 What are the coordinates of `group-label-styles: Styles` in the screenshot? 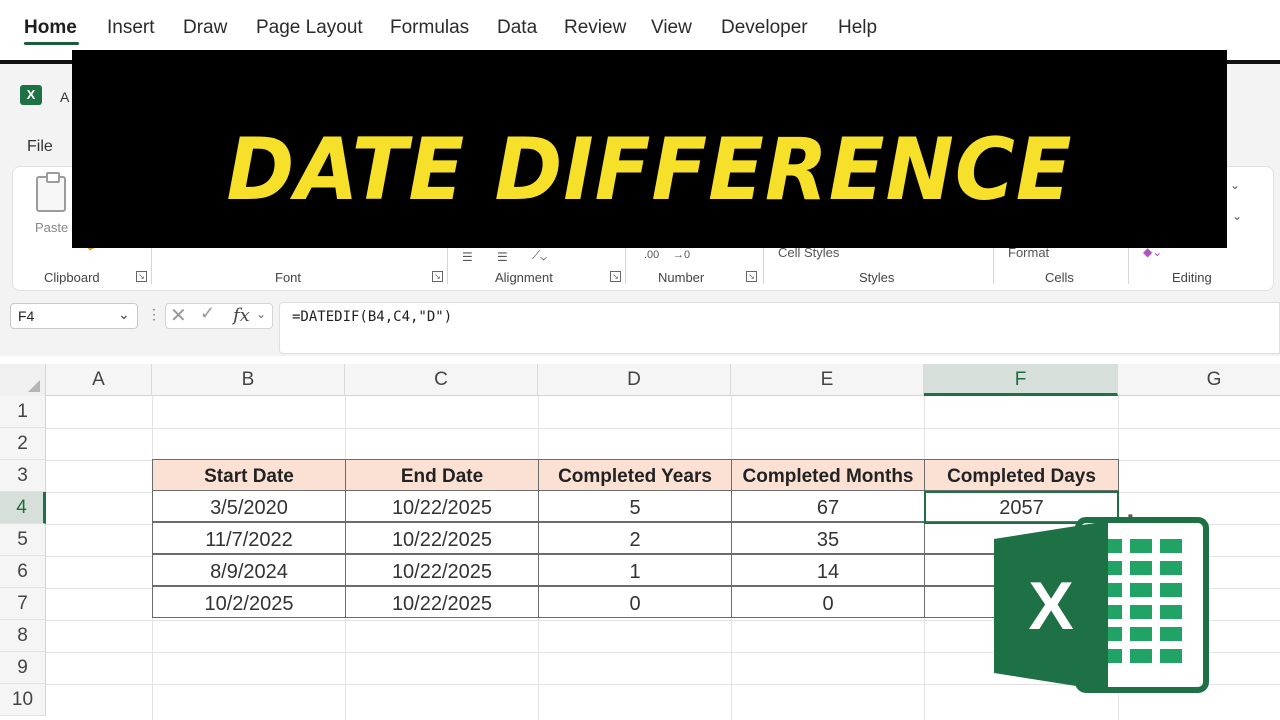 It's located at (877, 277).